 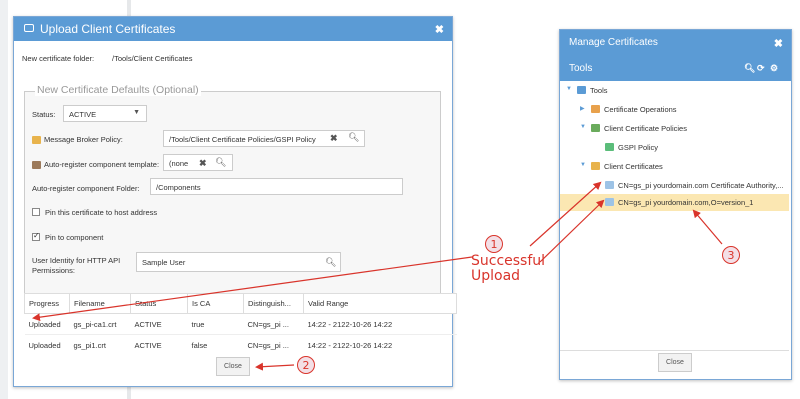 I want to click on arrow-to-selected-cert, so click(x=707, y=227).